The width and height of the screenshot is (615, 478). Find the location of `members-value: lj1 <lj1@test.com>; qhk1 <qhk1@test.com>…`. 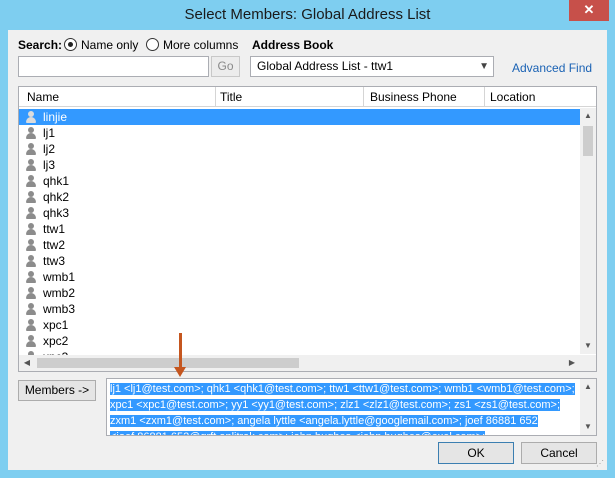

members-value: lj1 <lj1@test.com>; qhk1 <qhk1@test.com>… is located at coordinates (342, 409).